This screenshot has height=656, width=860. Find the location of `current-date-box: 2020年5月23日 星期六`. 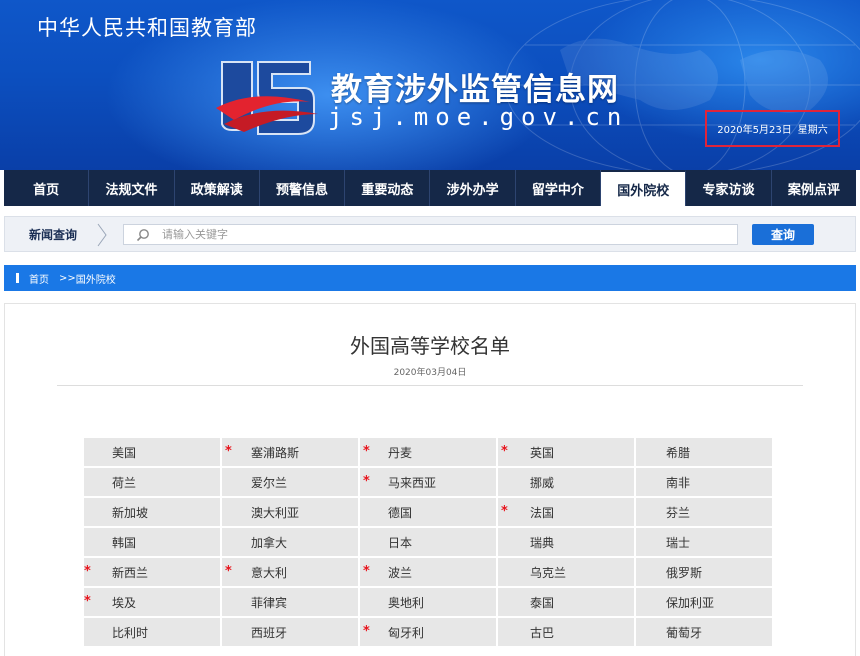

current-date-box: 2020年5月23日 星期六 is located at coordinates (772, 128).